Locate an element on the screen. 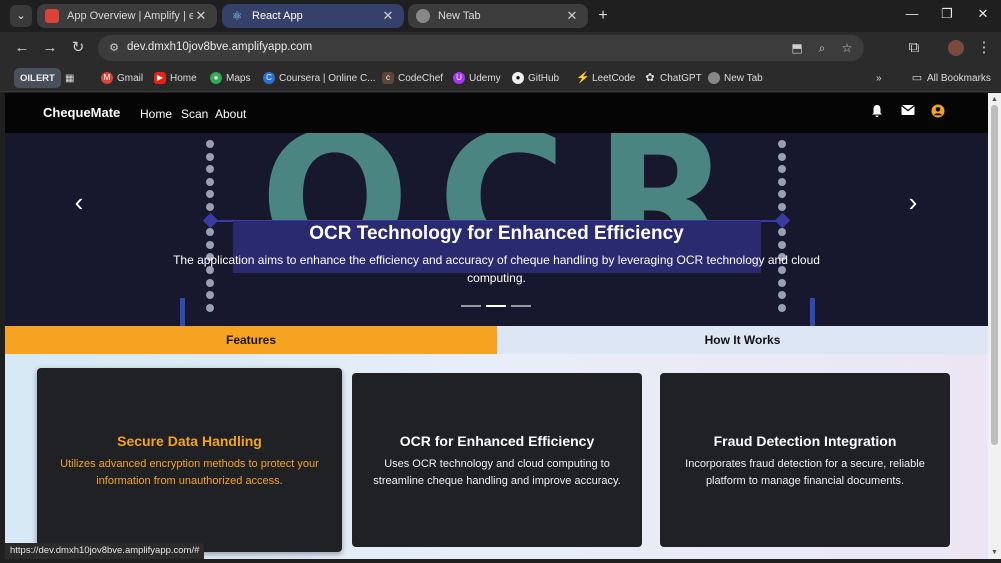 The width and height of the screenshot is (1001, 563). bookmark-codechef: c CodeChef is located at coordinates (412, 78).